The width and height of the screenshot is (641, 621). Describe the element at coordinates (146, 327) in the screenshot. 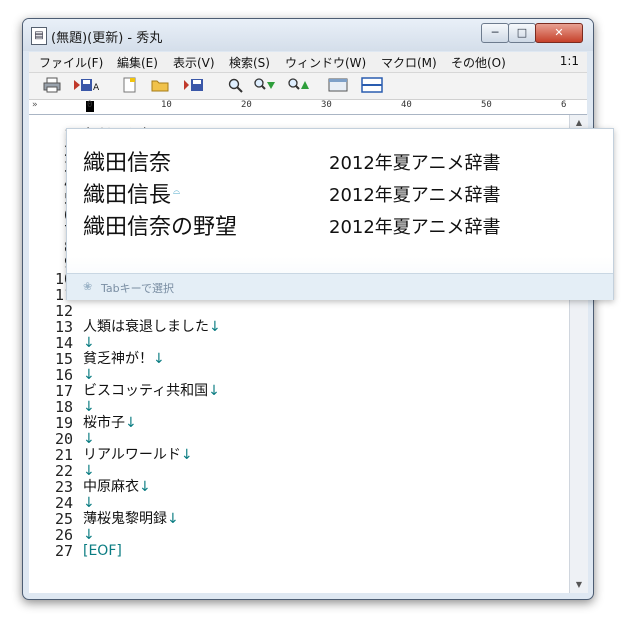

I see `line-text: 人類は衰退しました` at that location.